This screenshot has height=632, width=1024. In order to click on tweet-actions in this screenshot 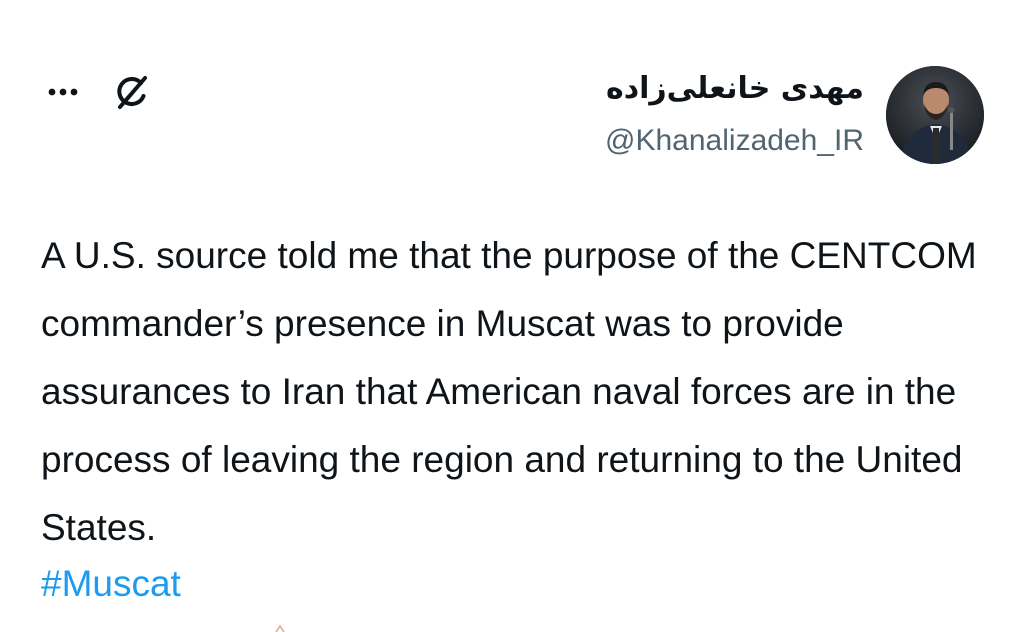, I will do `click(100, 92)`.